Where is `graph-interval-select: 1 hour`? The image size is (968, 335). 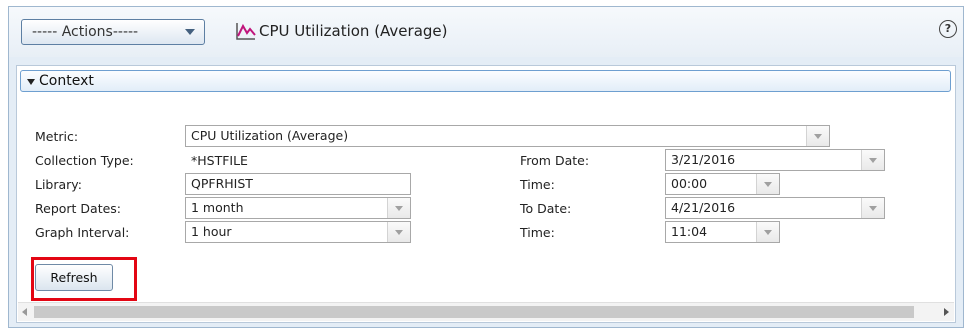 graph-interval-select: 1 hour is located at coordinates (298, 232).